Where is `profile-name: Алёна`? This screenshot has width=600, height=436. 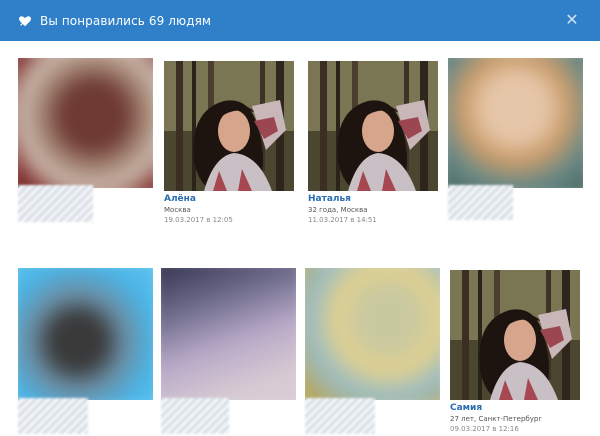 profile-name: Алёна is located at coordinates (231, 199).